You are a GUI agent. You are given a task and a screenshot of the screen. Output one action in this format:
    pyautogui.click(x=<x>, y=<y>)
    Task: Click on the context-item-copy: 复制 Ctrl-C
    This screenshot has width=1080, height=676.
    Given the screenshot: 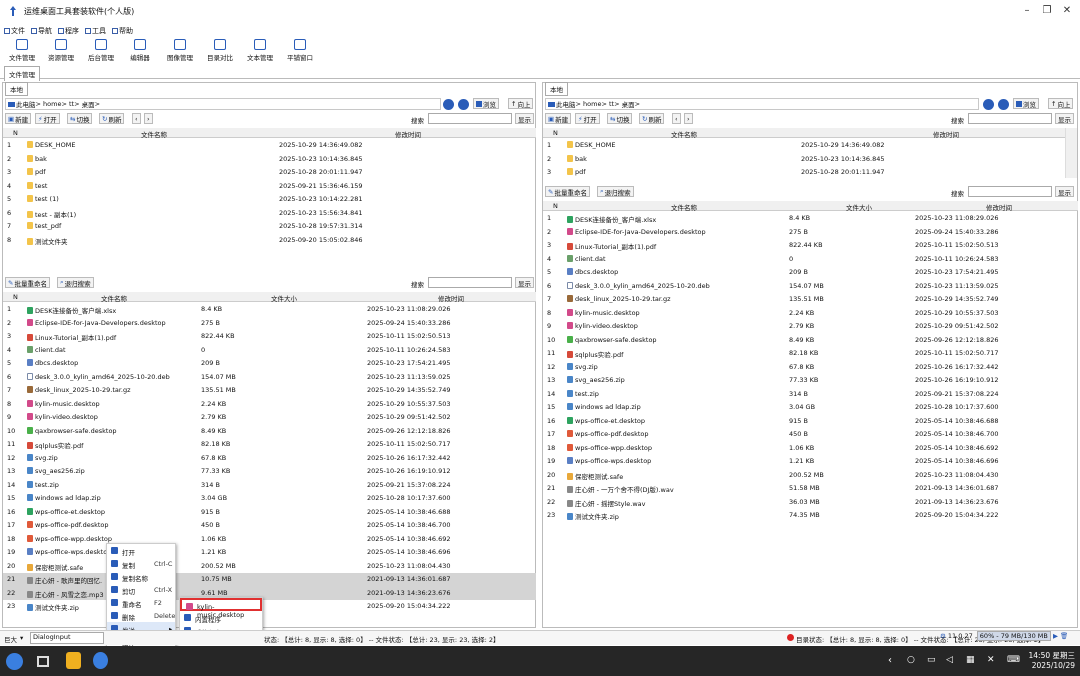 What is the action you would take?
    pyautogui.click(x=141, y=563)
    